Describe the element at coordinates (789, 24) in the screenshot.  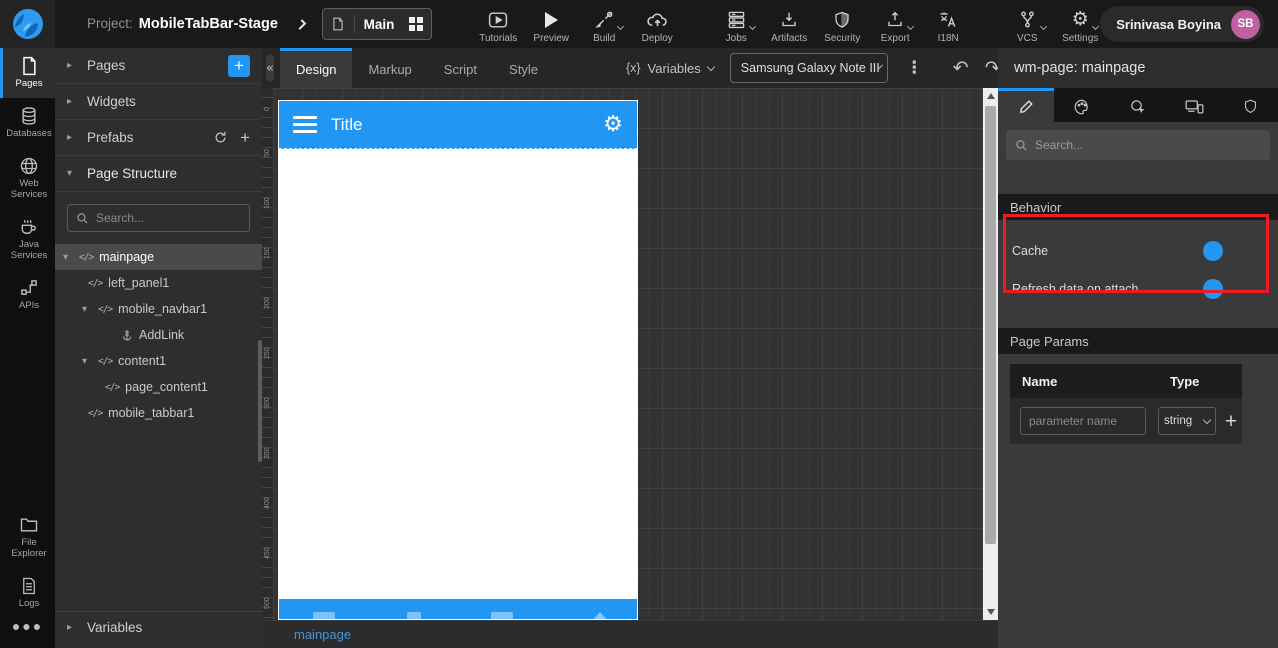
I see `artifacts-button: Artifacts` at that location.